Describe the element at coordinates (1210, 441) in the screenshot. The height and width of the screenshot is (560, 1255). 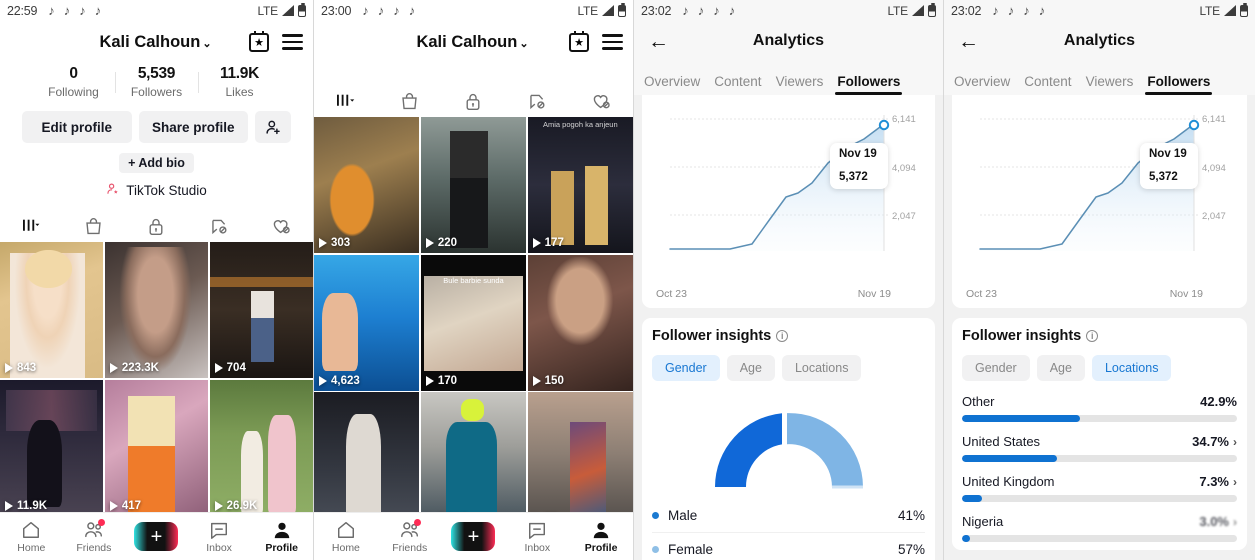
I see `location-percent: 34.7%` at that location.